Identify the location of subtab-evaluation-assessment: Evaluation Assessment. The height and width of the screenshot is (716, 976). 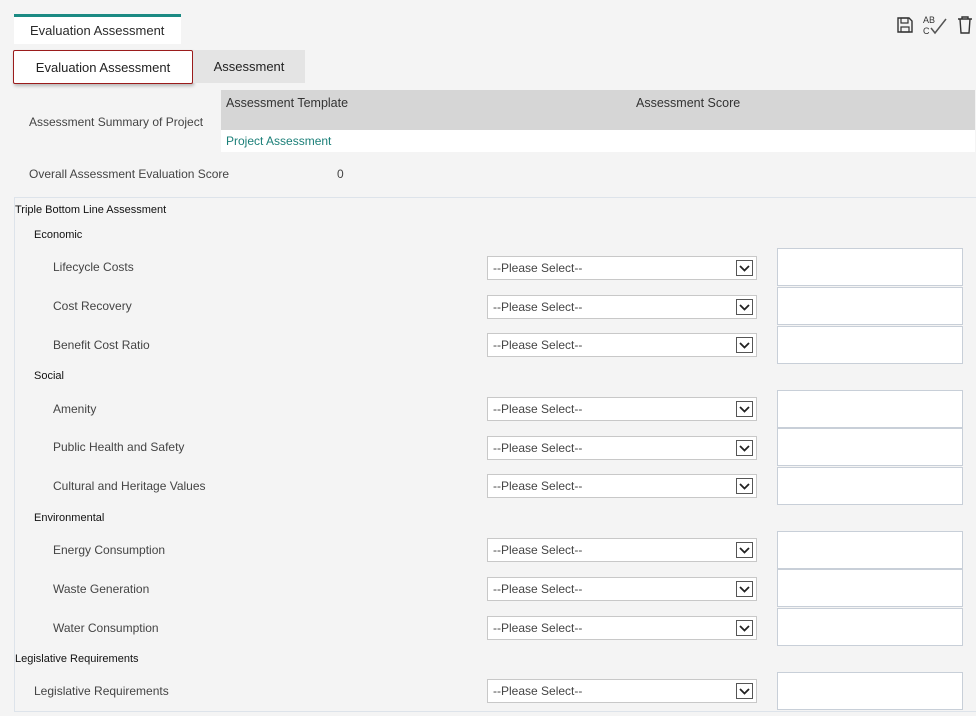
(103, 67).